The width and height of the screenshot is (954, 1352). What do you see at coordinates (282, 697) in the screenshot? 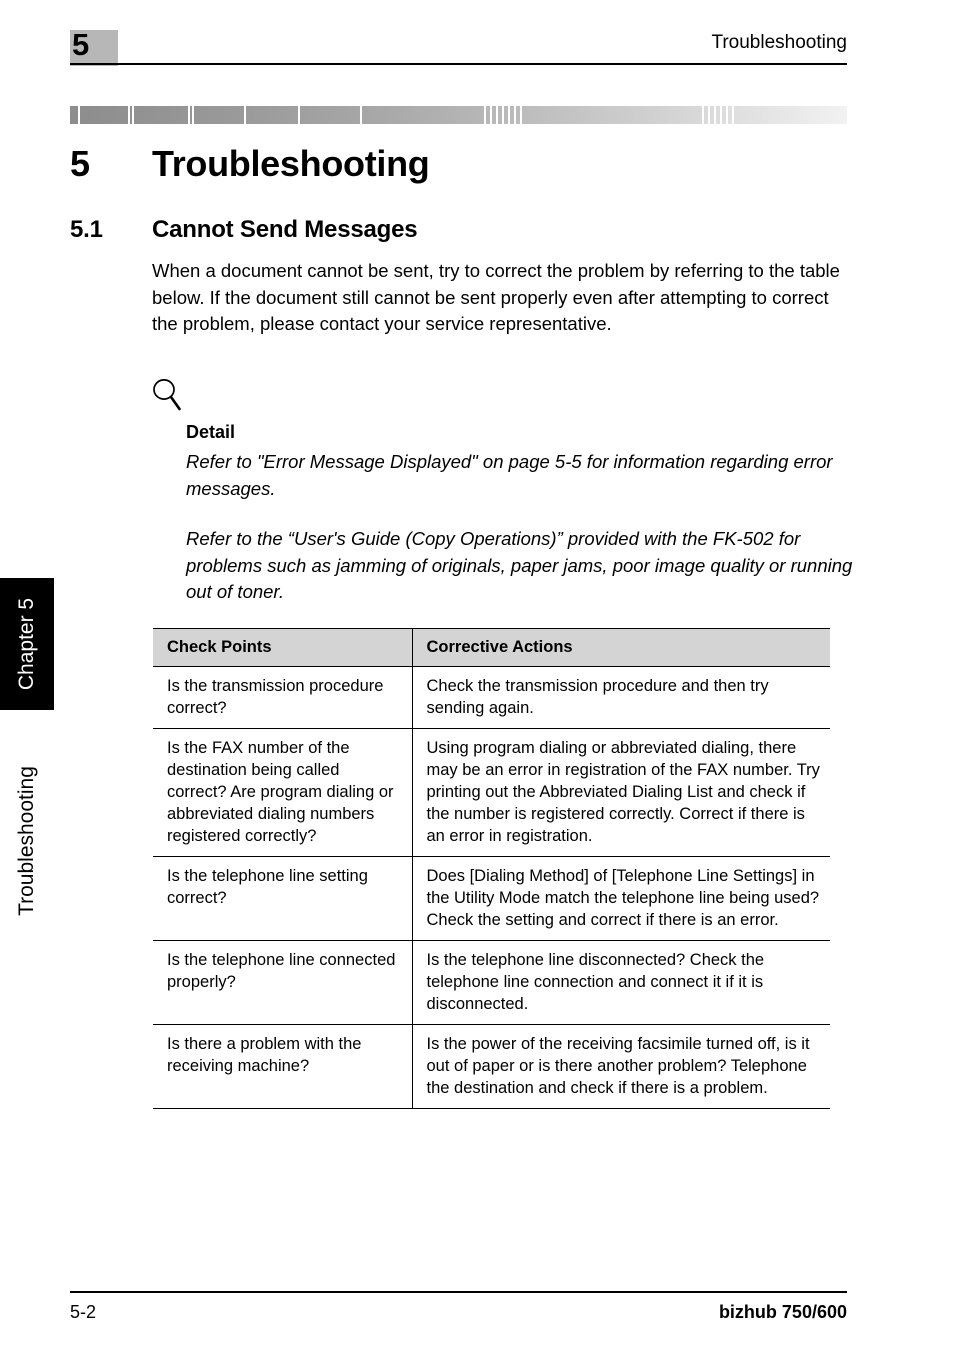
I see `table-cell-check: Is the transmission procedure correct?` at bounding box center [282, 697].